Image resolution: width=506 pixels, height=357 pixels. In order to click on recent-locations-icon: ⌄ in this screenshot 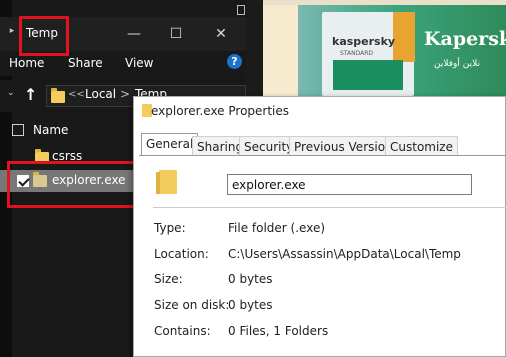, I will do `click(11, 93)`.